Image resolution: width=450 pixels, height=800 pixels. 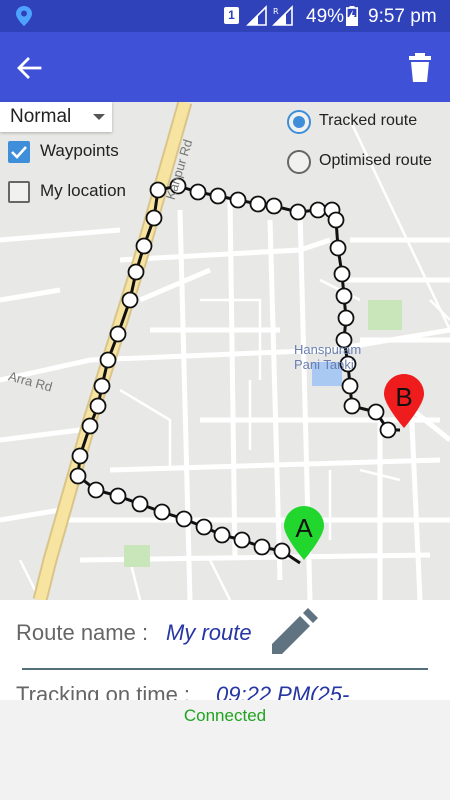 I want to click on connection-footer: Connected, so click(x=225, y=750).